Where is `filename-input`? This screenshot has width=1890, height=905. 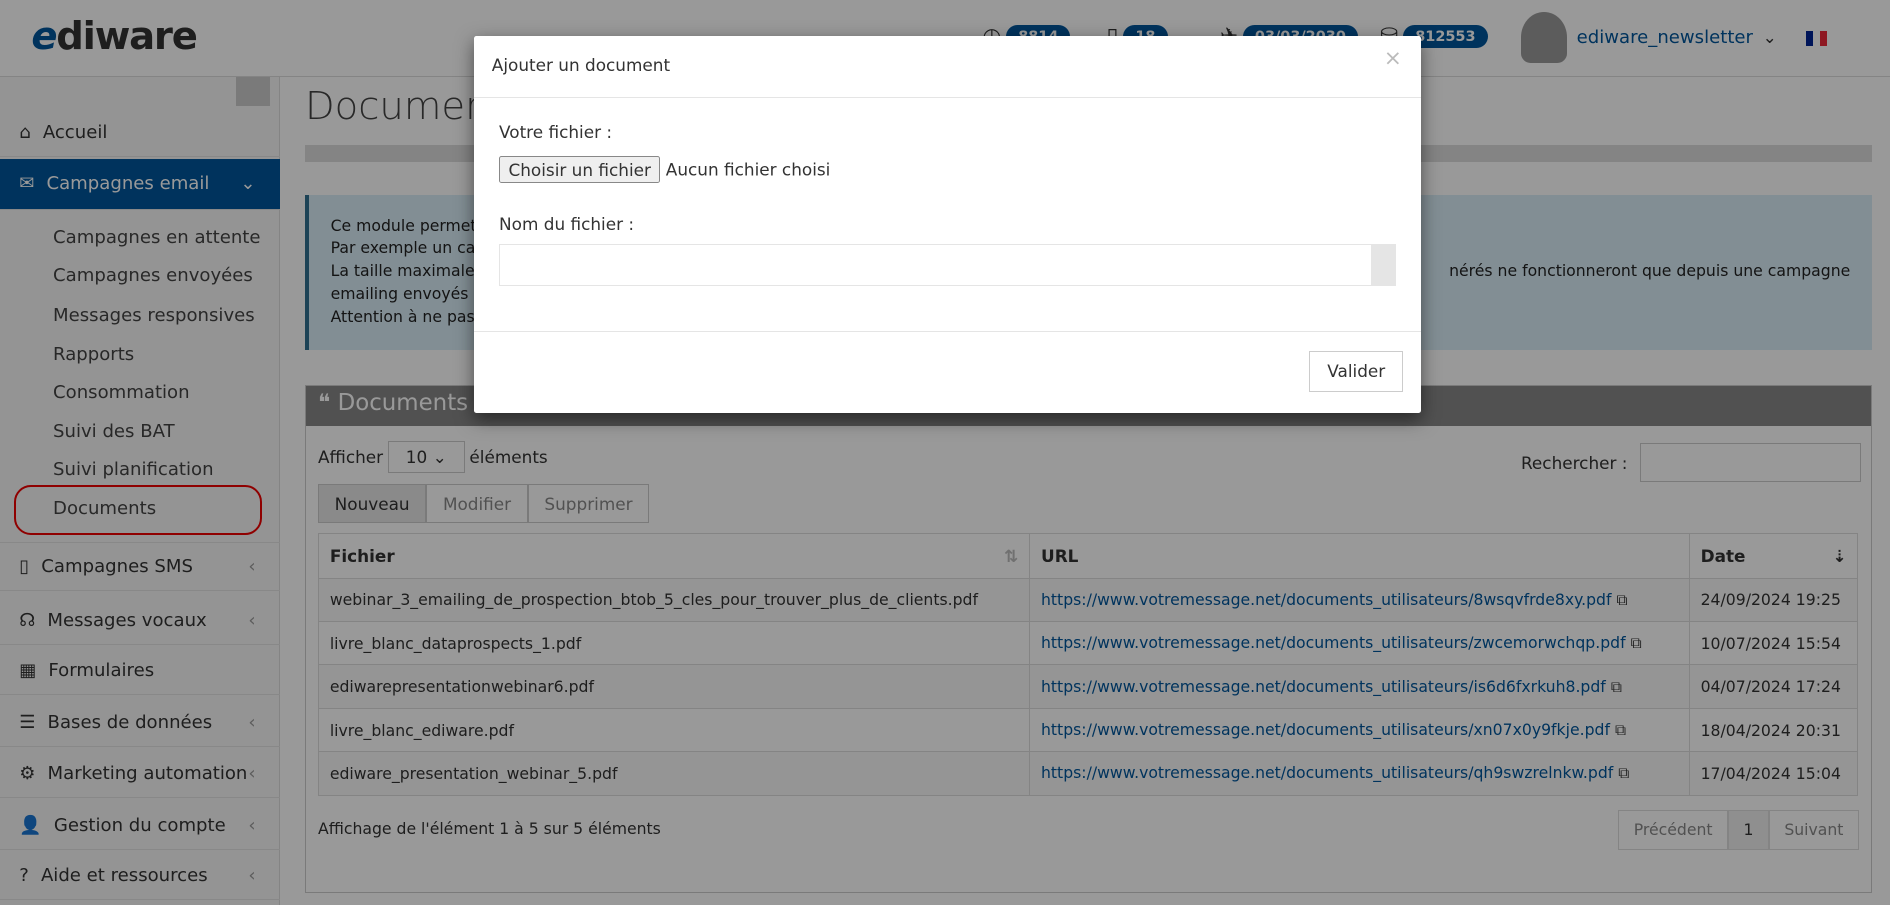 filename-input is located at coordinates (947, 265).